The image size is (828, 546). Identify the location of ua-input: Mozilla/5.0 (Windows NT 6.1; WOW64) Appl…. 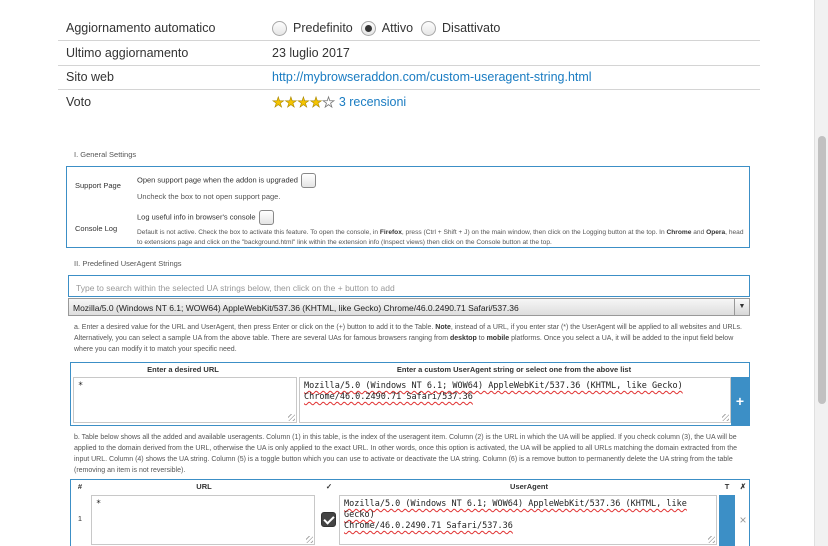
(515, 400).